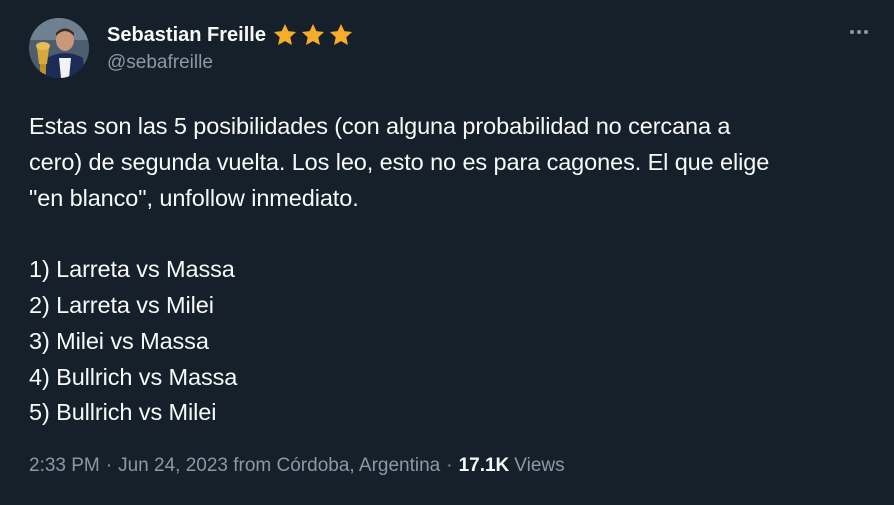 This screenshot has height=505, width=894. Describe the element at coordinates (539, 465) in the screenshot. I see `views-label: Views` at that location.